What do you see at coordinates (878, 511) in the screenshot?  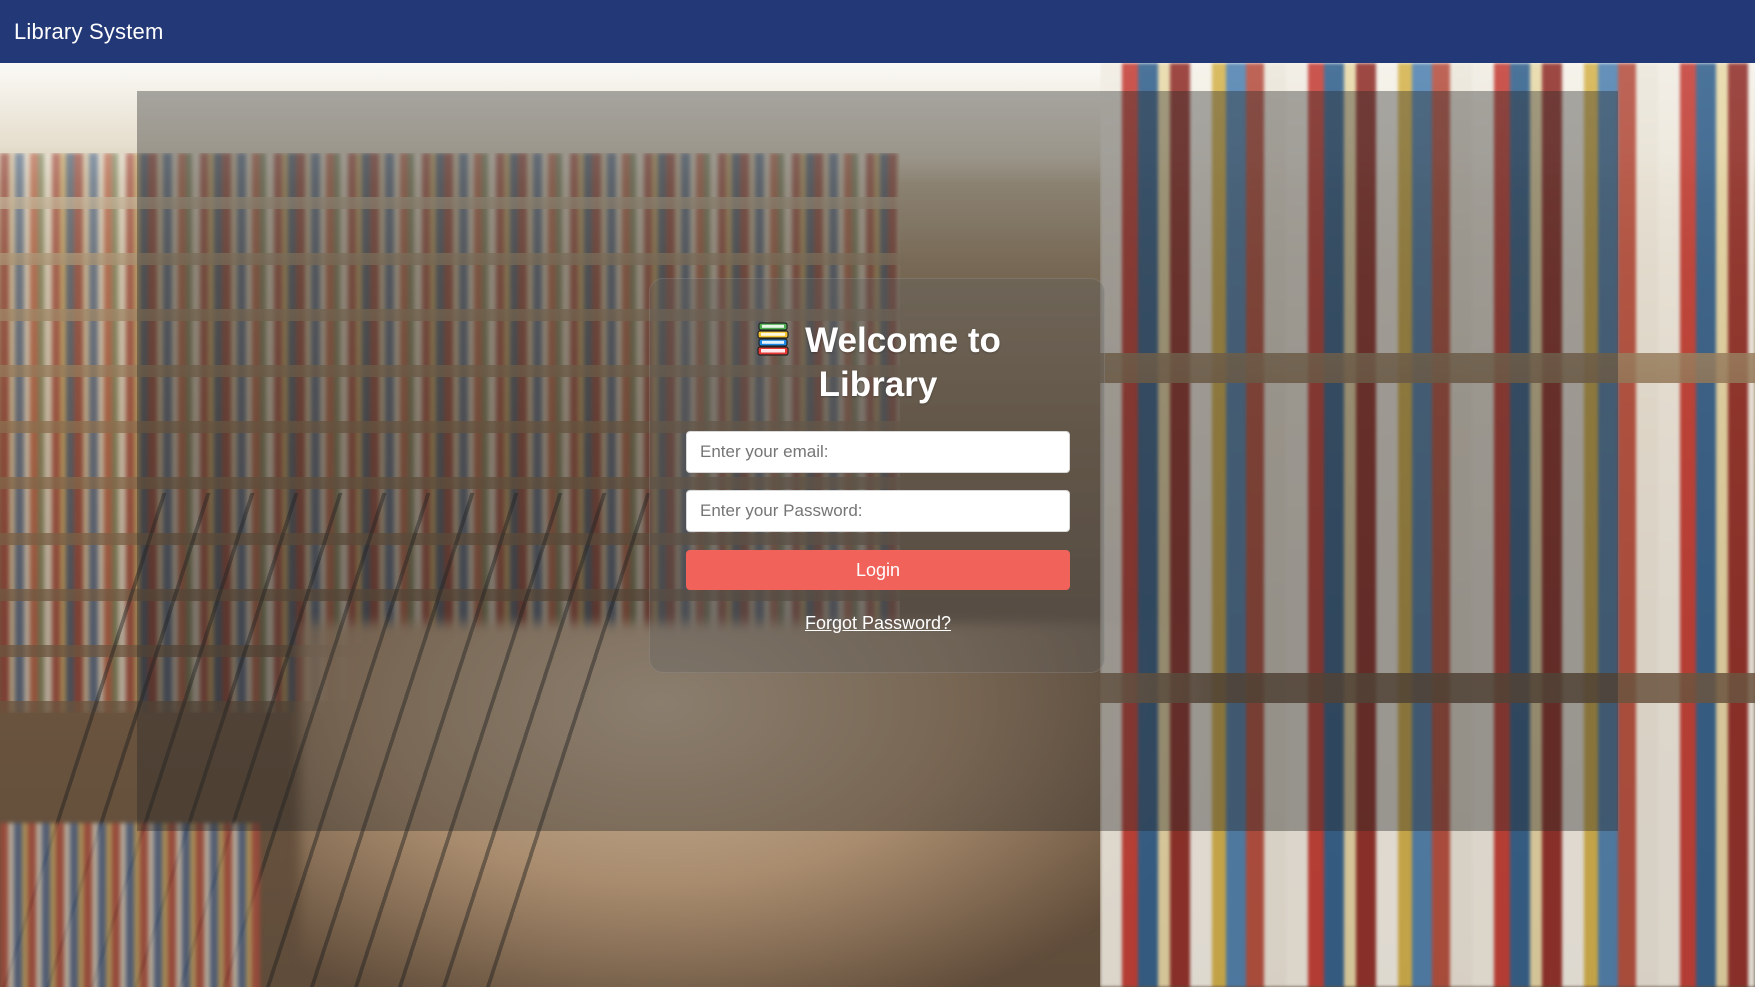 I see `password-input` at bounding box center [878, 511].